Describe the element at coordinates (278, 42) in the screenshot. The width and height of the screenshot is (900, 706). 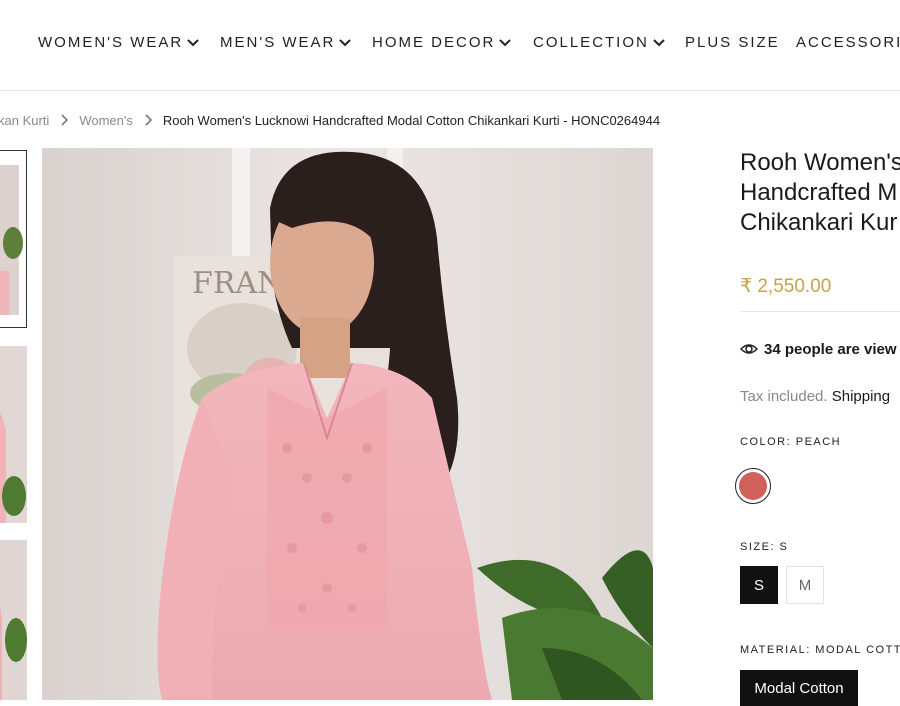
I see `nav-item-label: MEN'S WEAR` at that location.